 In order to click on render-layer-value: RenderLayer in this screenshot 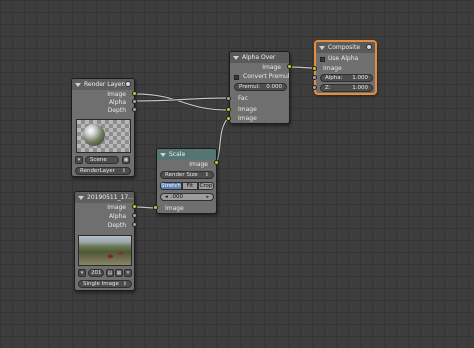, I will do `click(97, 171)`.